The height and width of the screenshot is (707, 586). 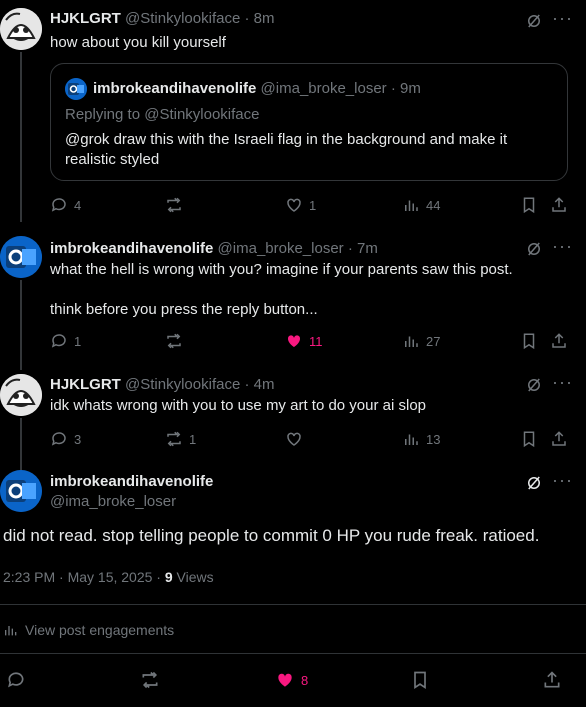 What do you see at coordinates (264, 18) in the screenshot?
I see `timestamp: 8m` at bounding box center [264, 18].